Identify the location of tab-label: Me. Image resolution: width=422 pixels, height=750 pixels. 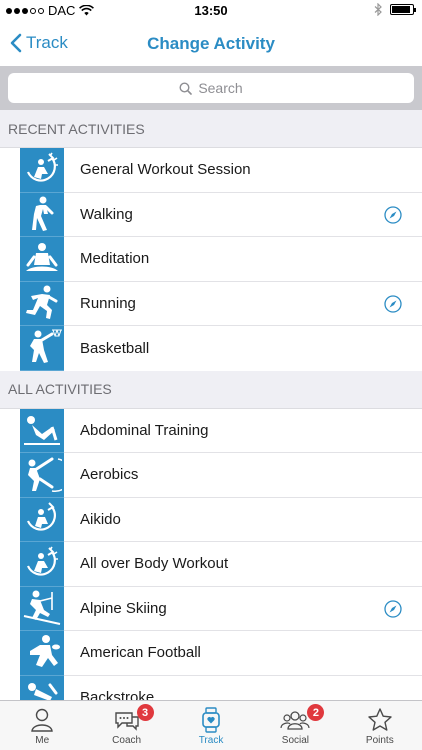
(42, 740).